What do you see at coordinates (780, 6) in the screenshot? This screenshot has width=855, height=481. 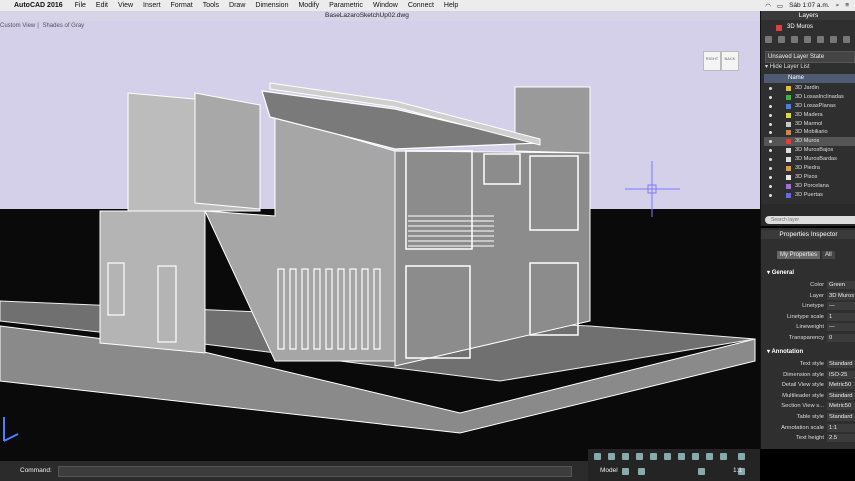 I see `battery-icon: ▭` at bounding box center [780, 6].